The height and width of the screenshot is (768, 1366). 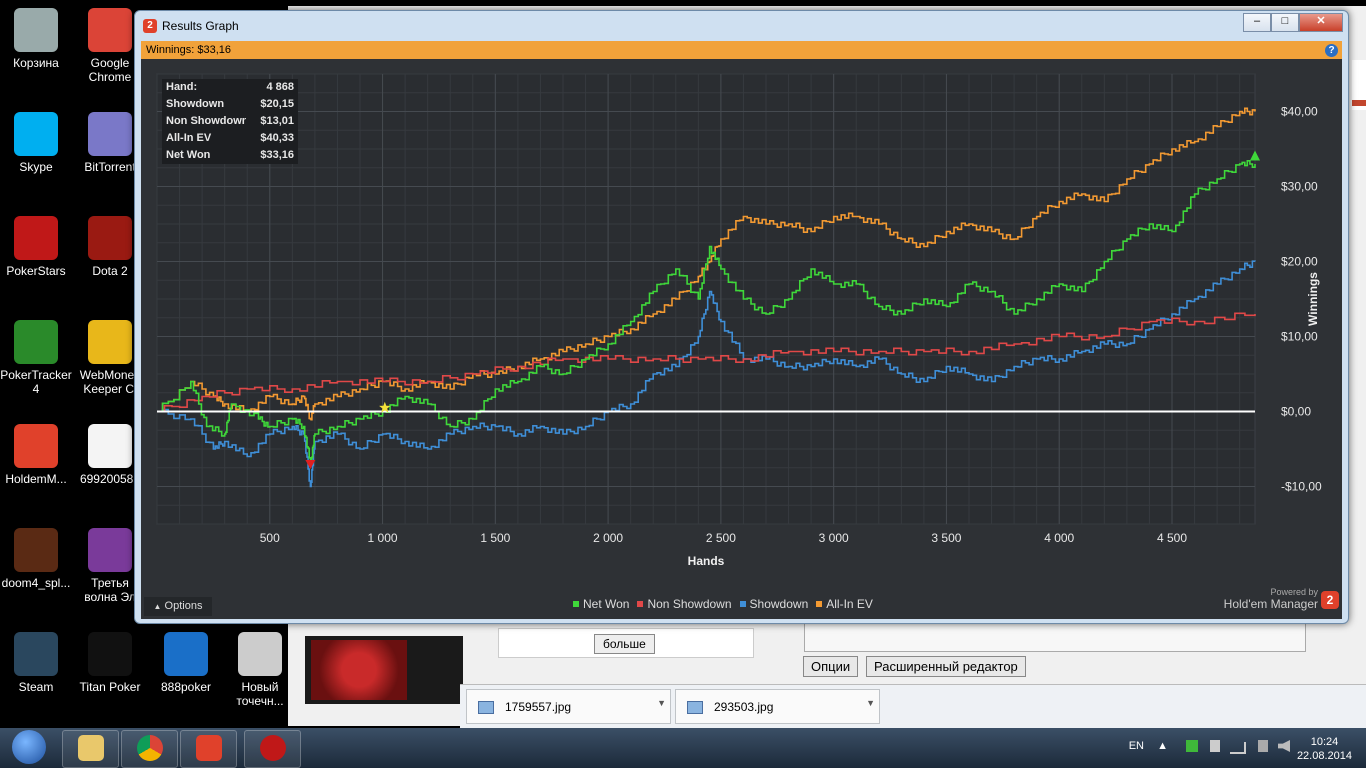 I want to click on chrome-icon, so click(x=149, y=748).